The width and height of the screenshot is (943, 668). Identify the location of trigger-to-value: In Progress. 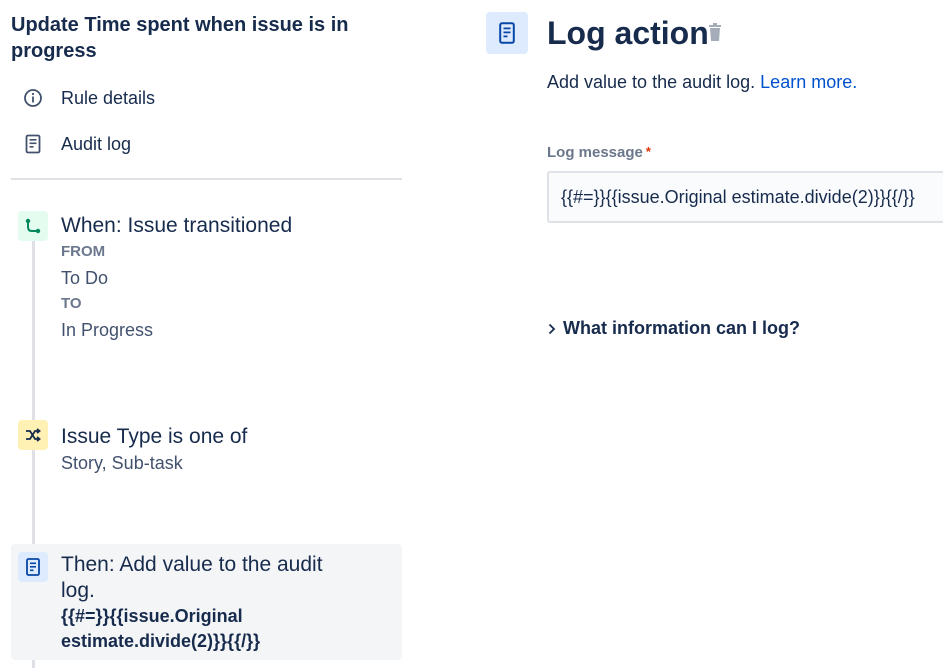
(107, 330).